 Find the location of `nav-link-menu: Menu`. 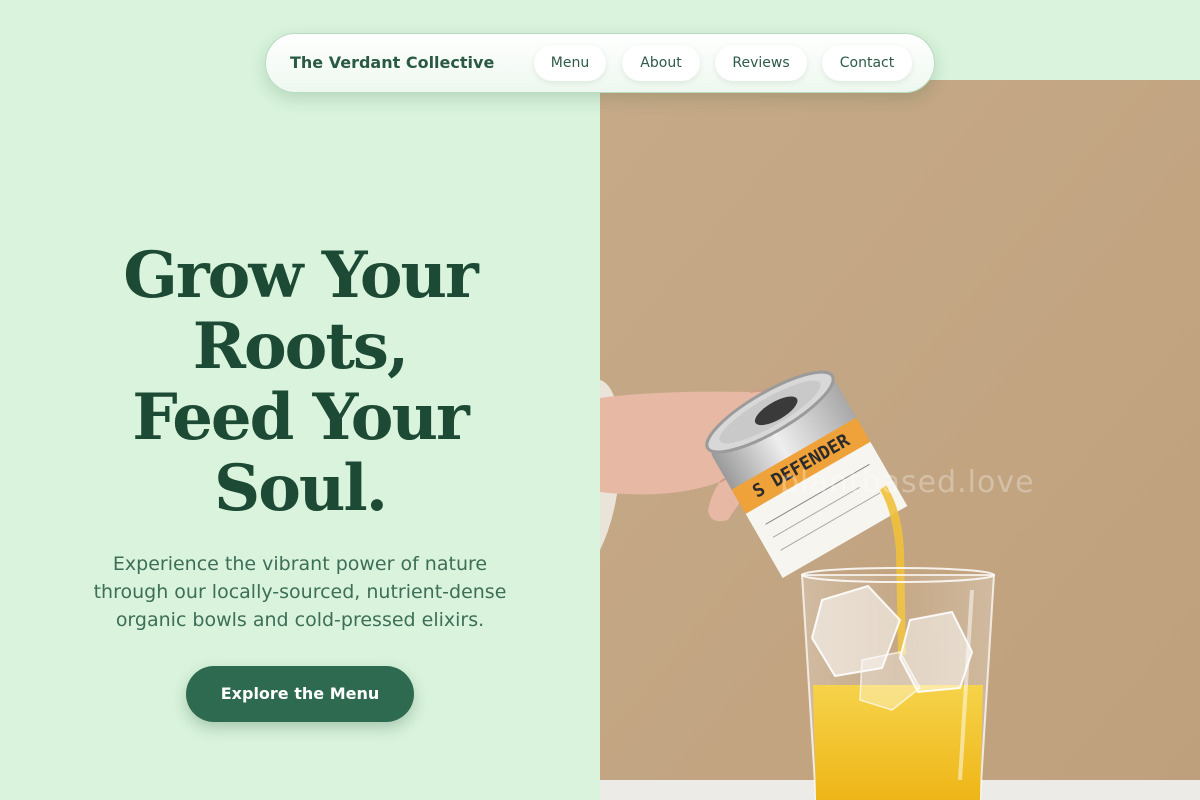

nav-link-menu: Menu is located at coordinates (570, 63).